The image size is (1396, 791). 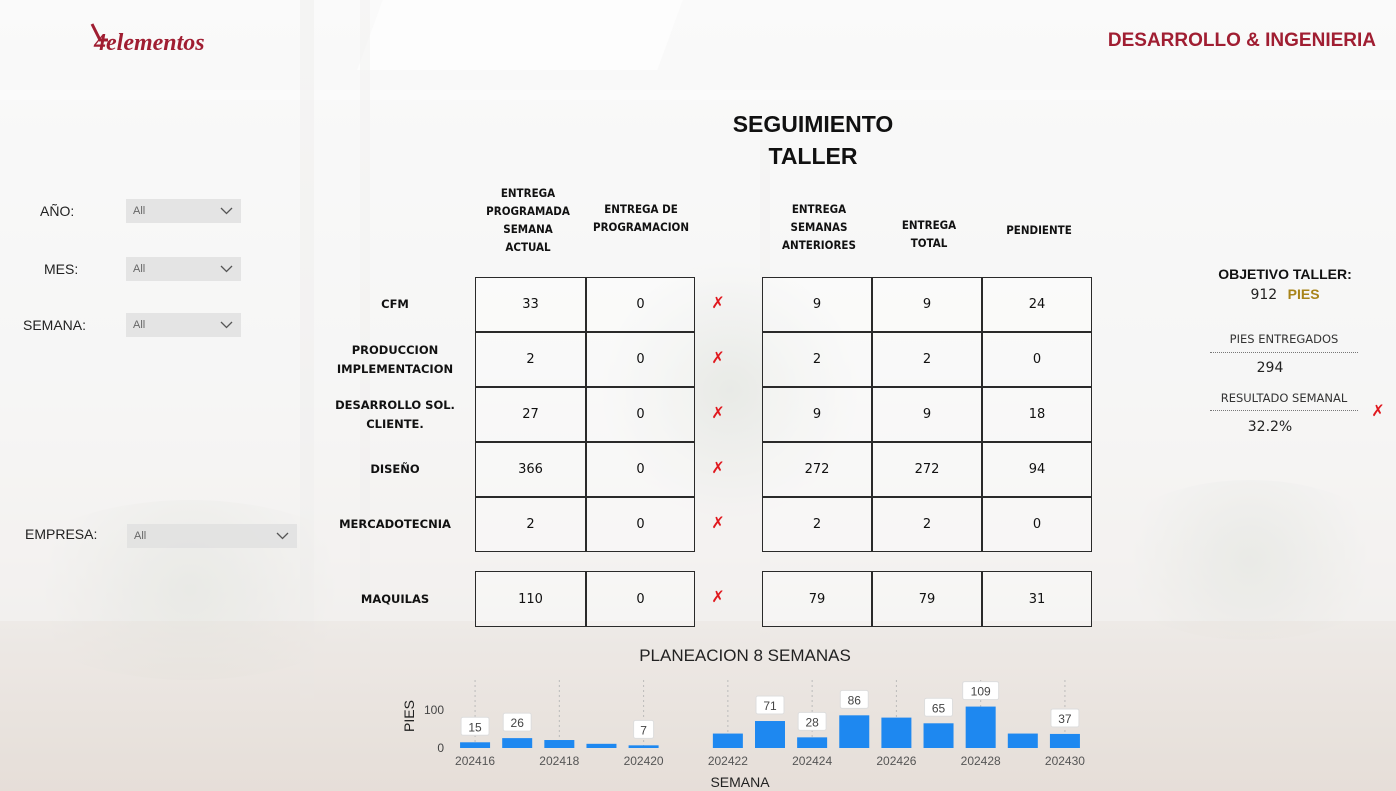 What do you see at coordinates (740, 782) in the screenshot?
I see `x-axis-label: SEMANA` at bounding box center [740, 782].